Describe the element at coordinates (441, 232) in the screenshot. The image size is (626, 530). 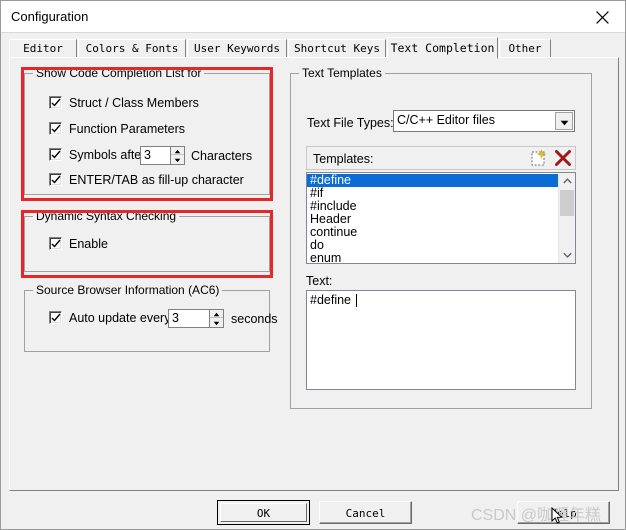
I see `list-item: continue` at that location.